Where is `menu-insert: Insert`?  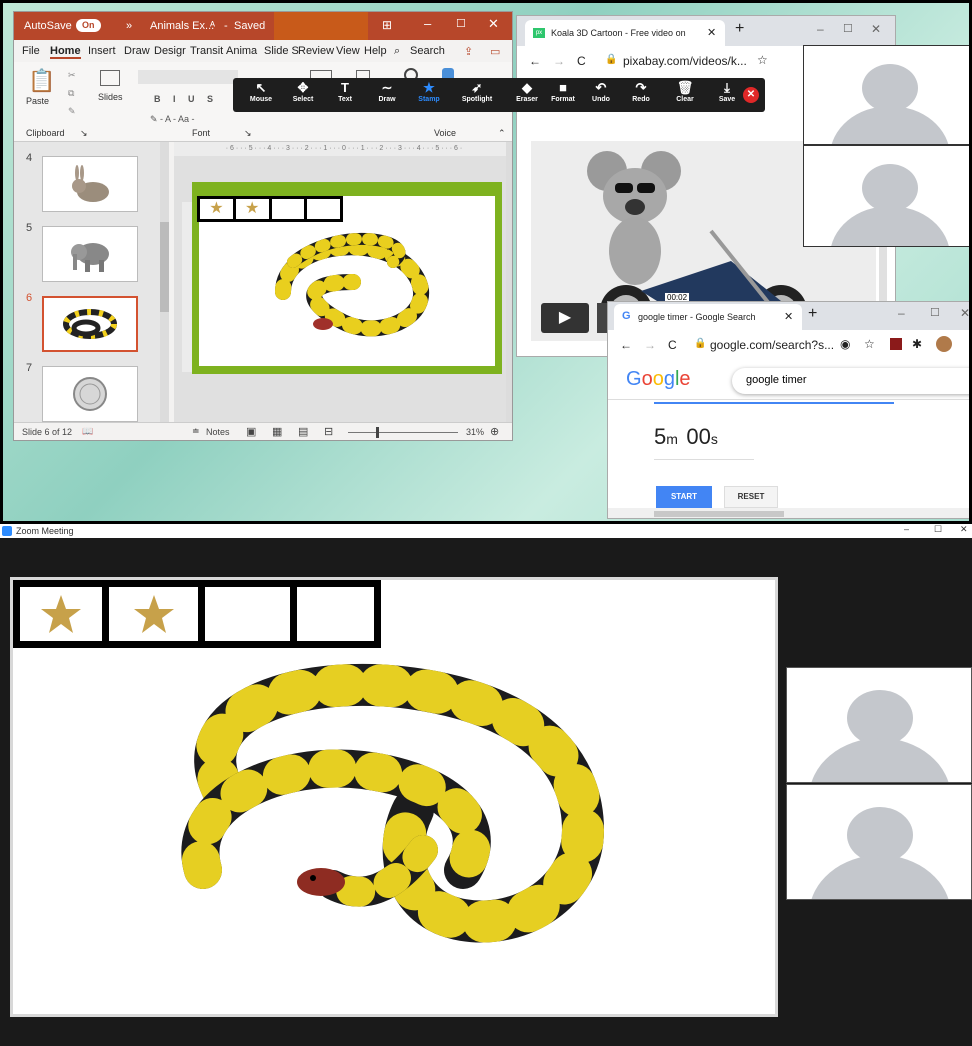
menu-insert: Insert is located at coordinates (102, 51).